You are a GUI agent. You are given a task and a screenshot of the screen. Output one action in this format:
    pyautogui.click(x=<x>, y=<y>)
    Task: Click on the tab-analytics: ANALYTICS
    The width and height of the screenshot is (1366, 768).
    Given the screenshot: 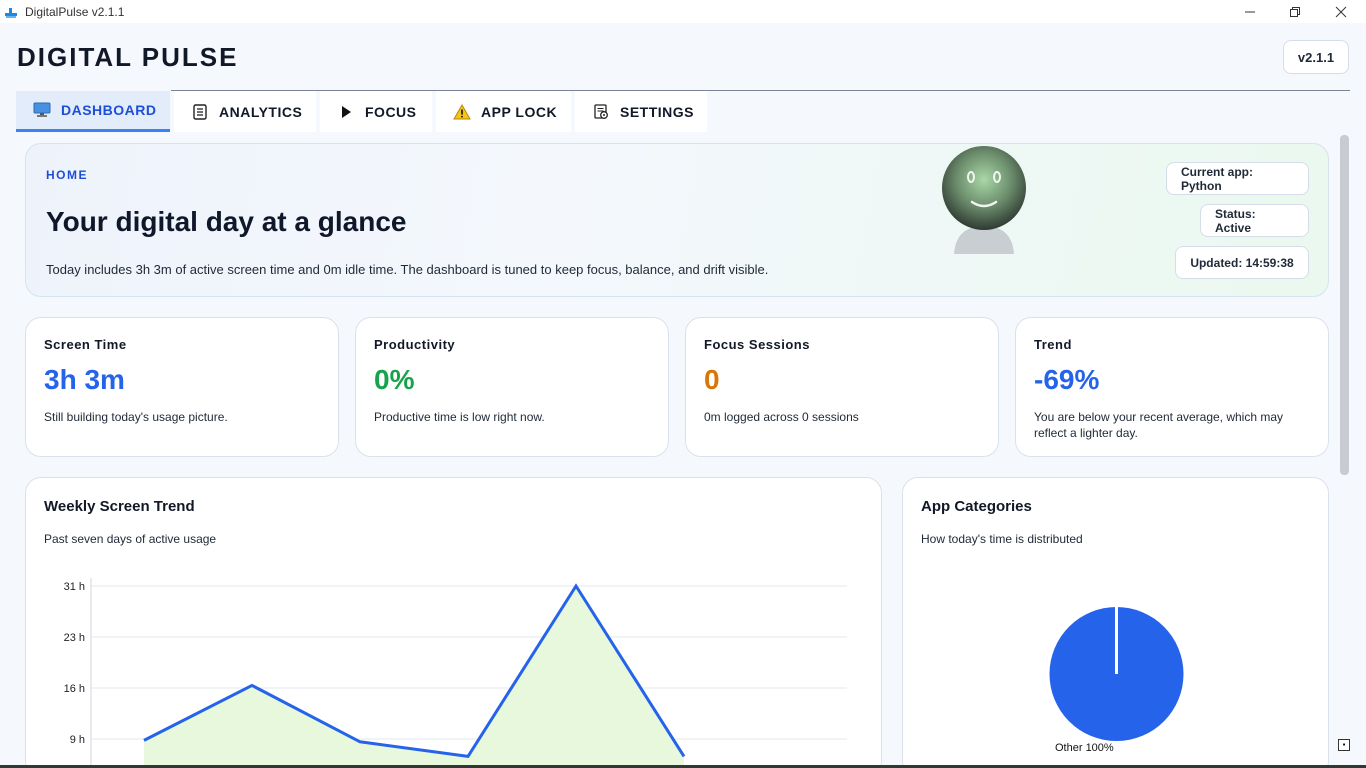 What is the action you would take?
    pyautogui.click(x=245, y=111)
    